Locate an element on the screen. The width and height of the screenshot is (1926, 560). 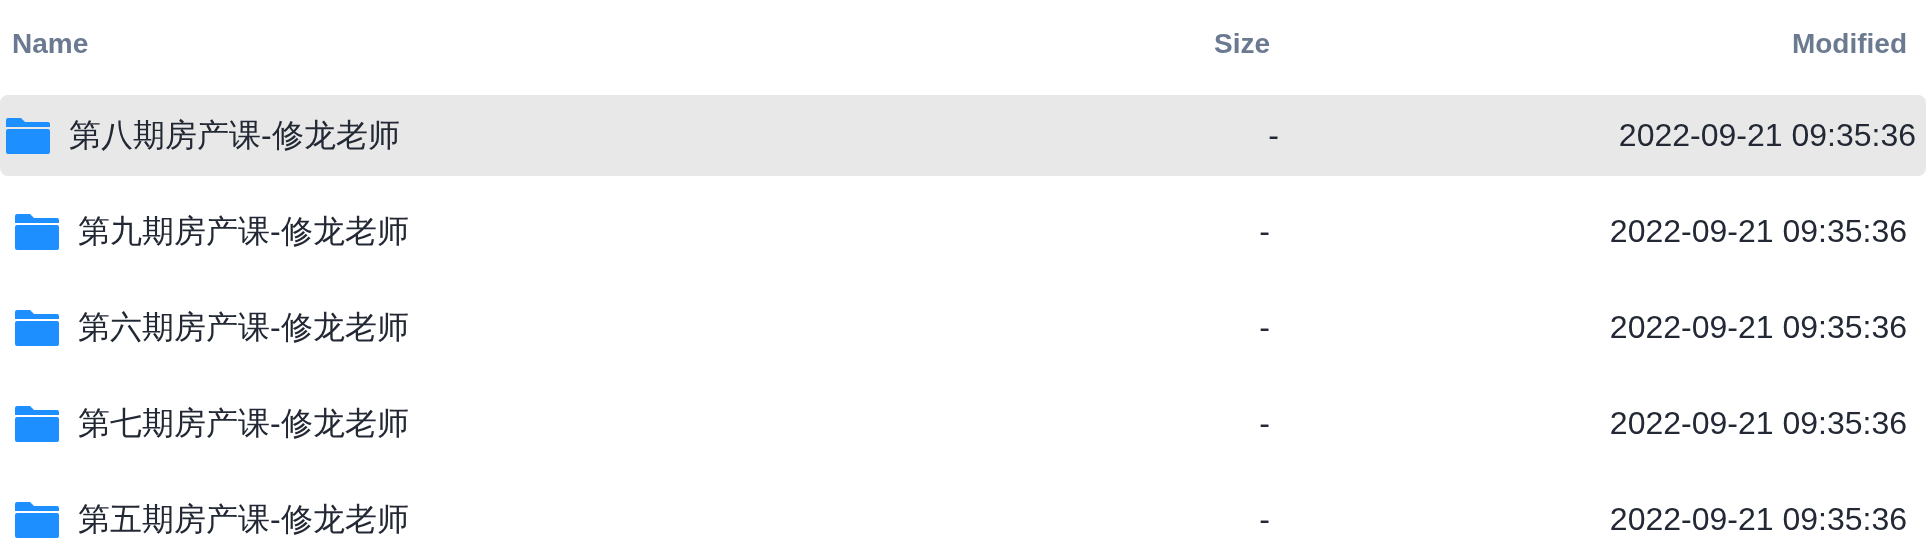
file-row: 第六期房产课-修龙老师 - 2022-09-21 09:35:36 is located at coordinates (963, 327).